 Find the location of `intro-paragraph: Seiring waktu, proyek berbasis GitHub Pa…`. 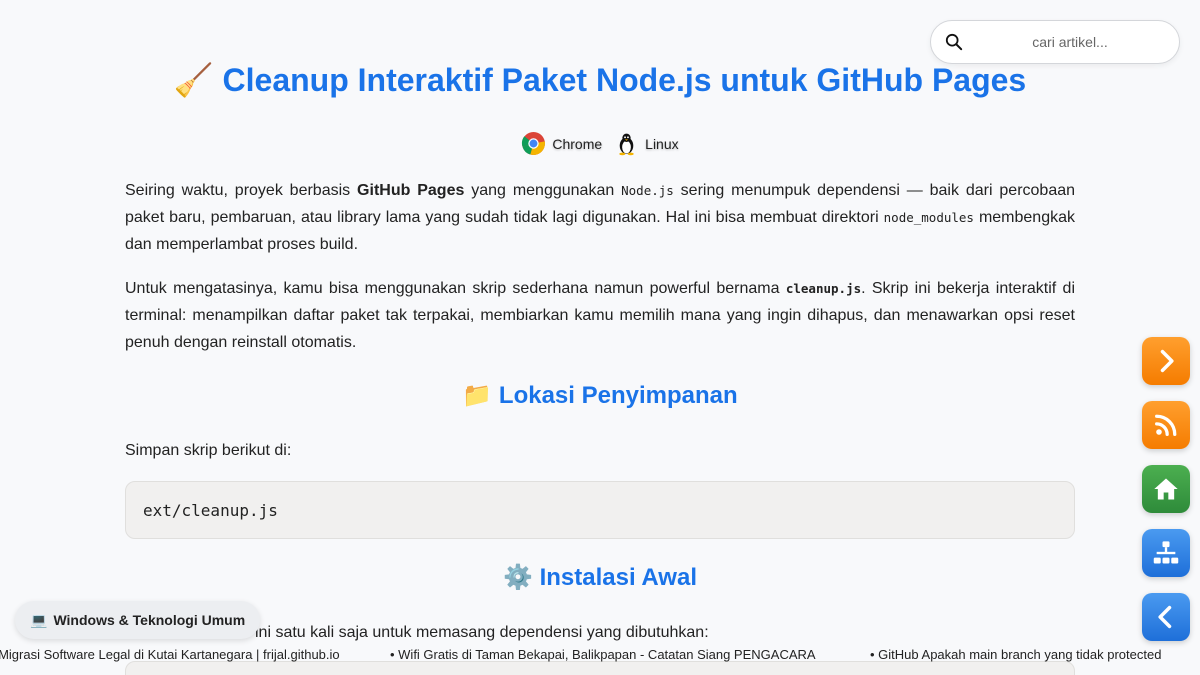

intro-paragraph: Seiring waktu, proyek berbasis GitHub Pa… is located at coordinates (600, 217).